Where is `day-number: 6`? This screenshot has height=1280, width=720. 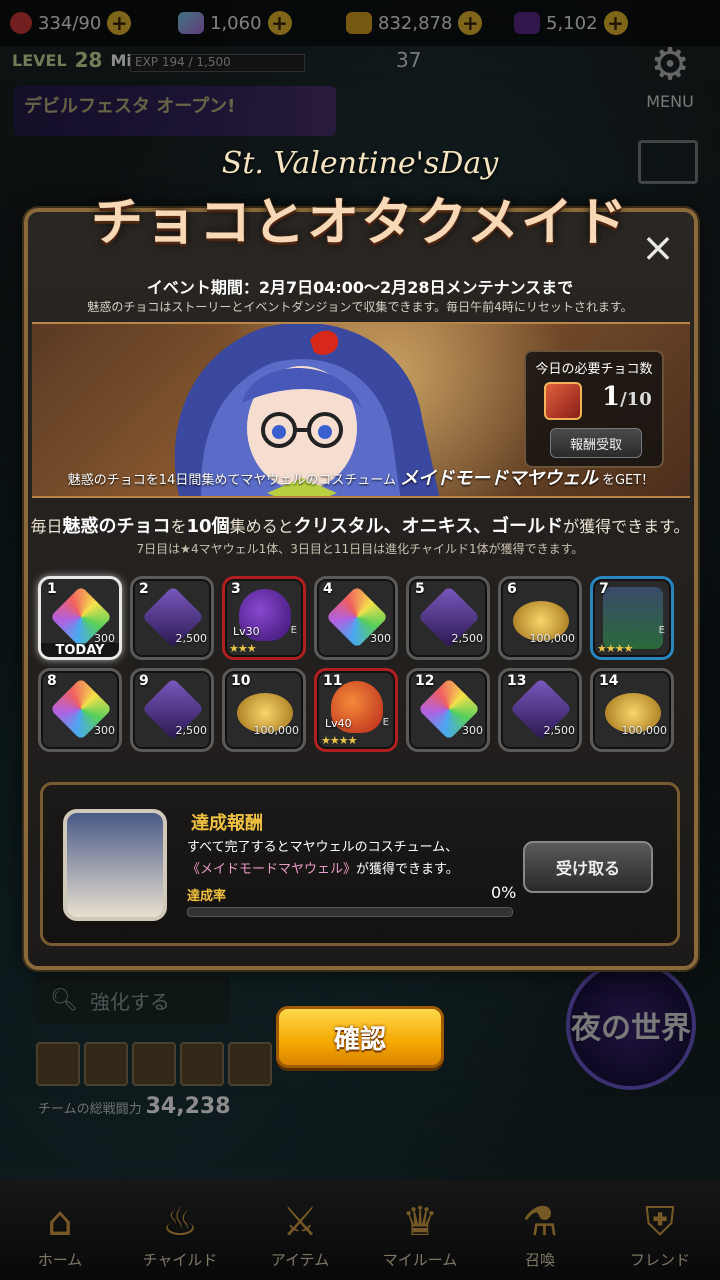 day-number: 6 is located at coordinates (512, 589).